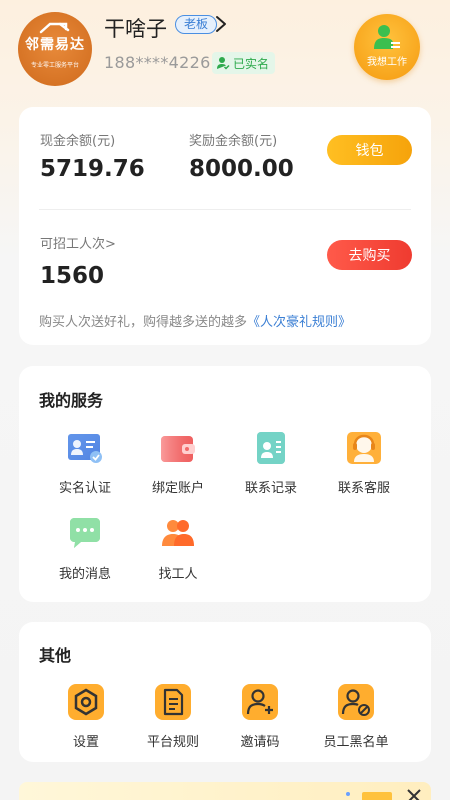  I want to click on buy-button: 去购买, so click(369, 255).